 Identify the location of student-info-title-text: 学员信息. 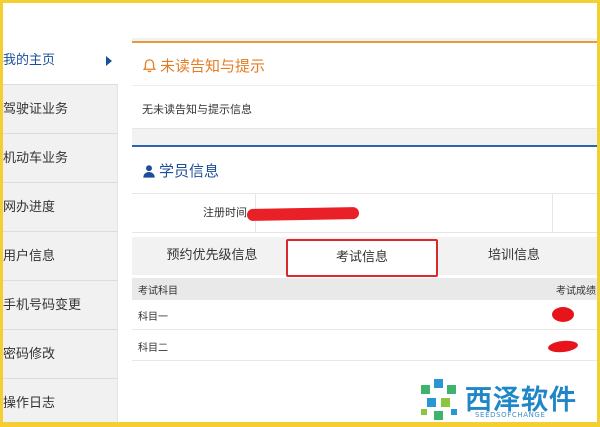
(189, 171).